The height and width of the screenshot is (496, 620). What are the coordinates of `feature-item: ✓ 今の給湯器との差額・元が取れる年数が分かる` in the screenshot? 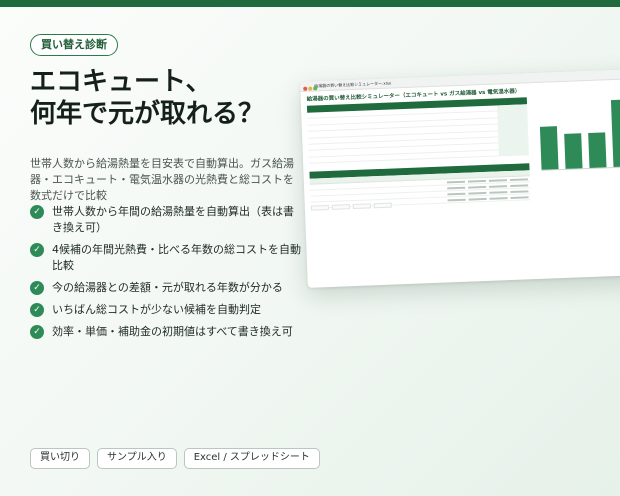 It's located at (166, 288).